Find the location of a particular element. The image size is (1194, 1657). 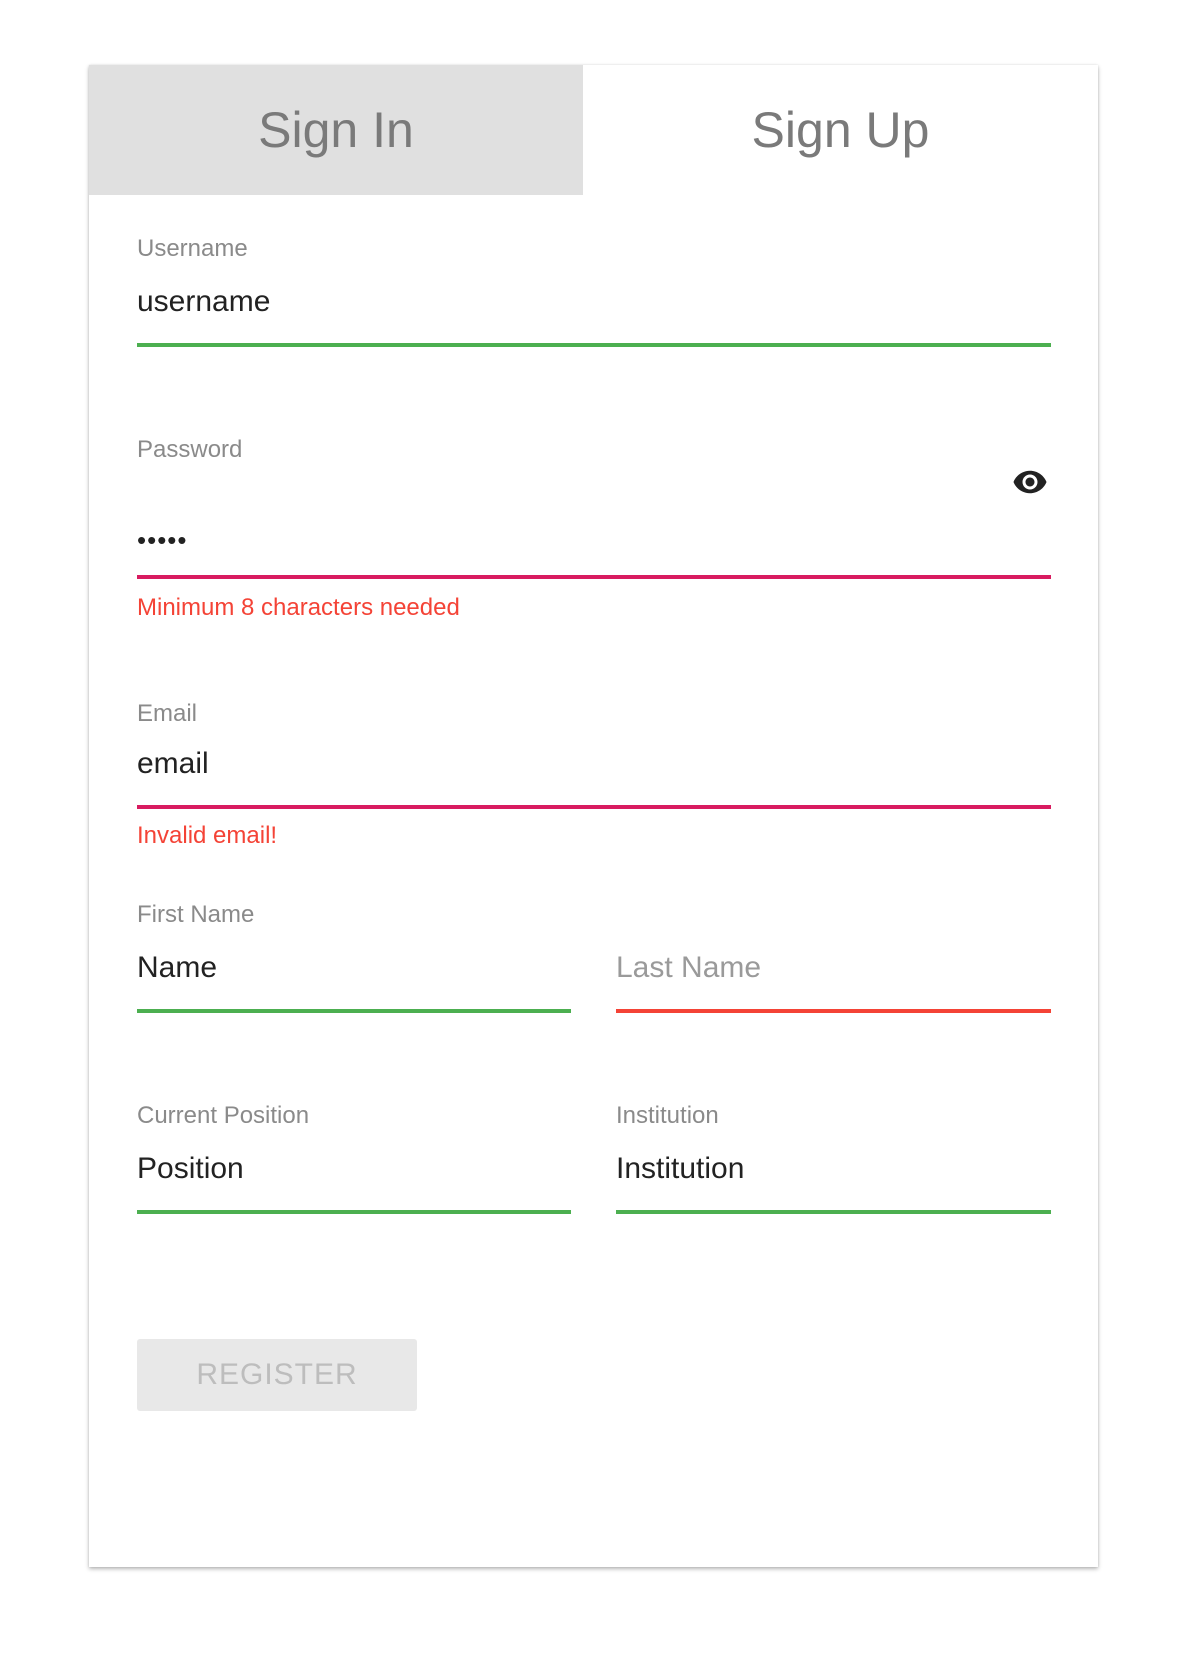

last-name-underline is located at coordinates (833, 1011).